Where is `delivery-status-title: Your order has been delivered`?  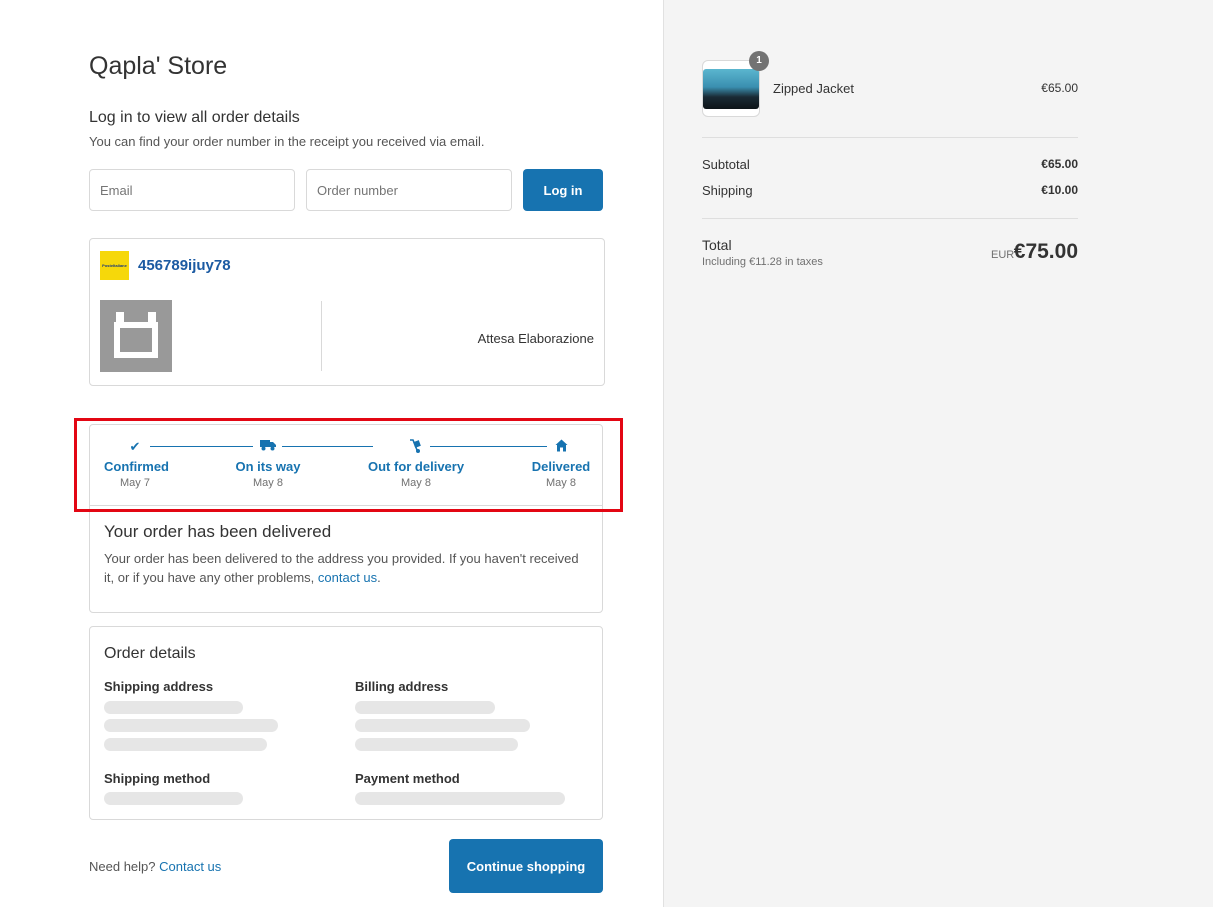
delivery-status-title: Your order has been delivered is located at coordinates (218, 531).